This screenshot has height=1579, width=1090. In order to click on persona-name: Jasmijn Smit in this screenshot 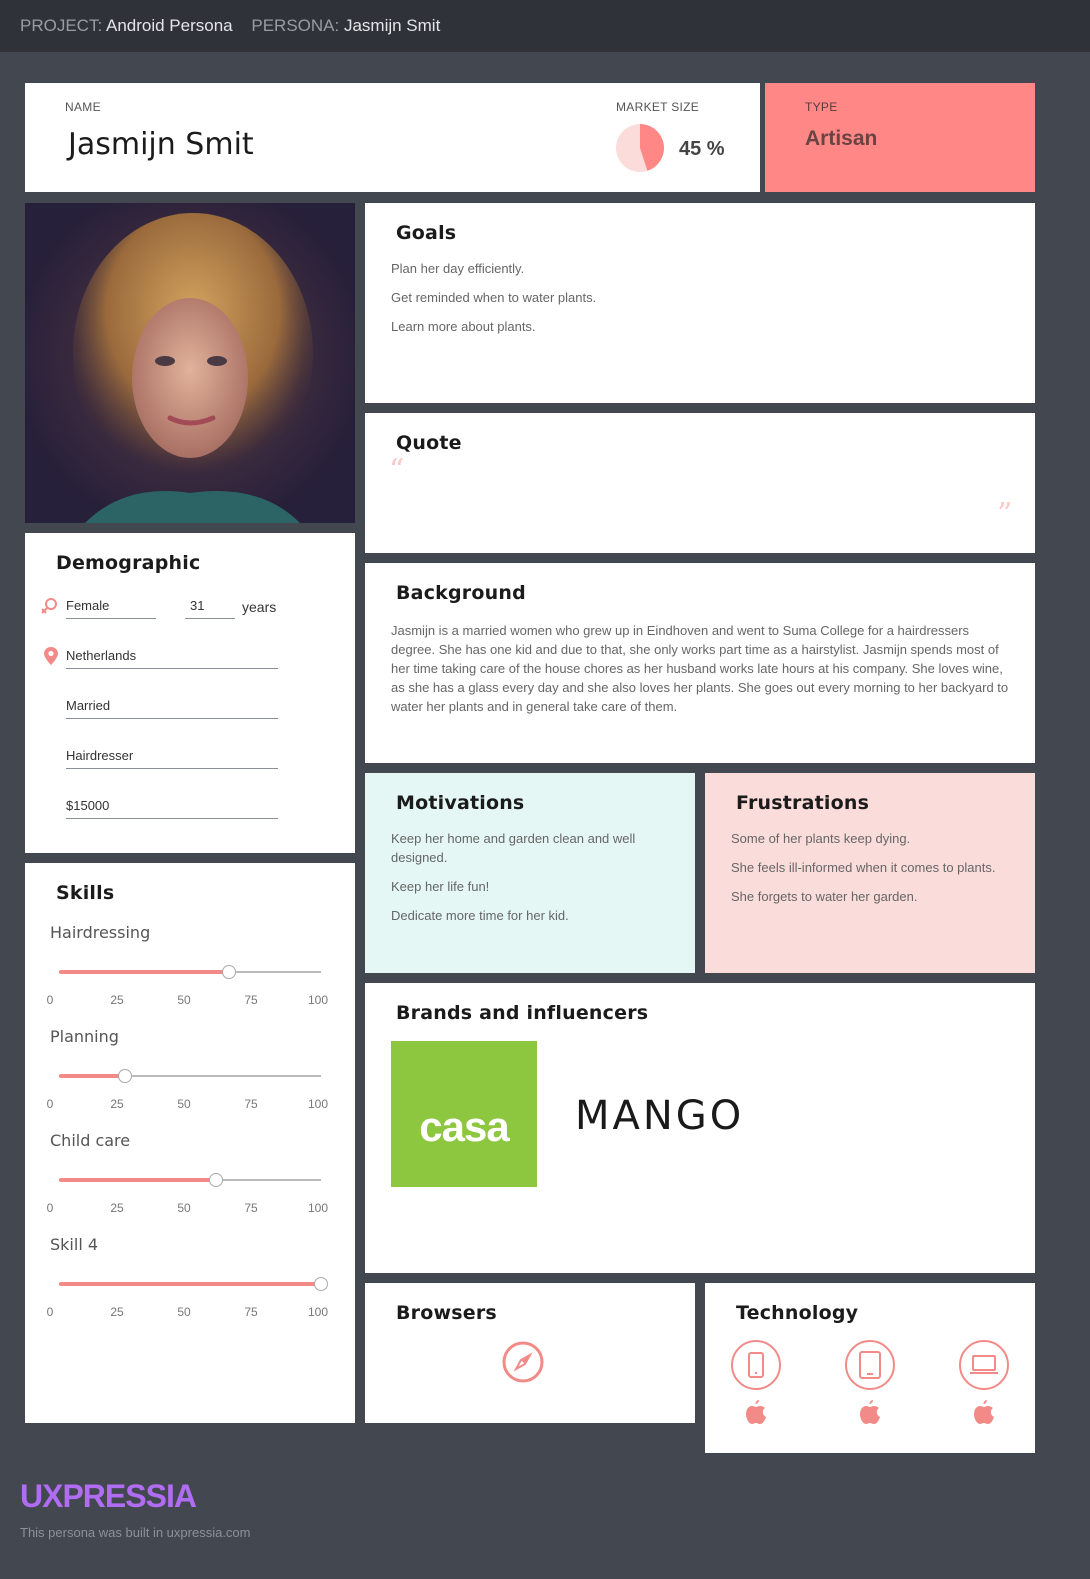, I will do `click(392, 25)`.